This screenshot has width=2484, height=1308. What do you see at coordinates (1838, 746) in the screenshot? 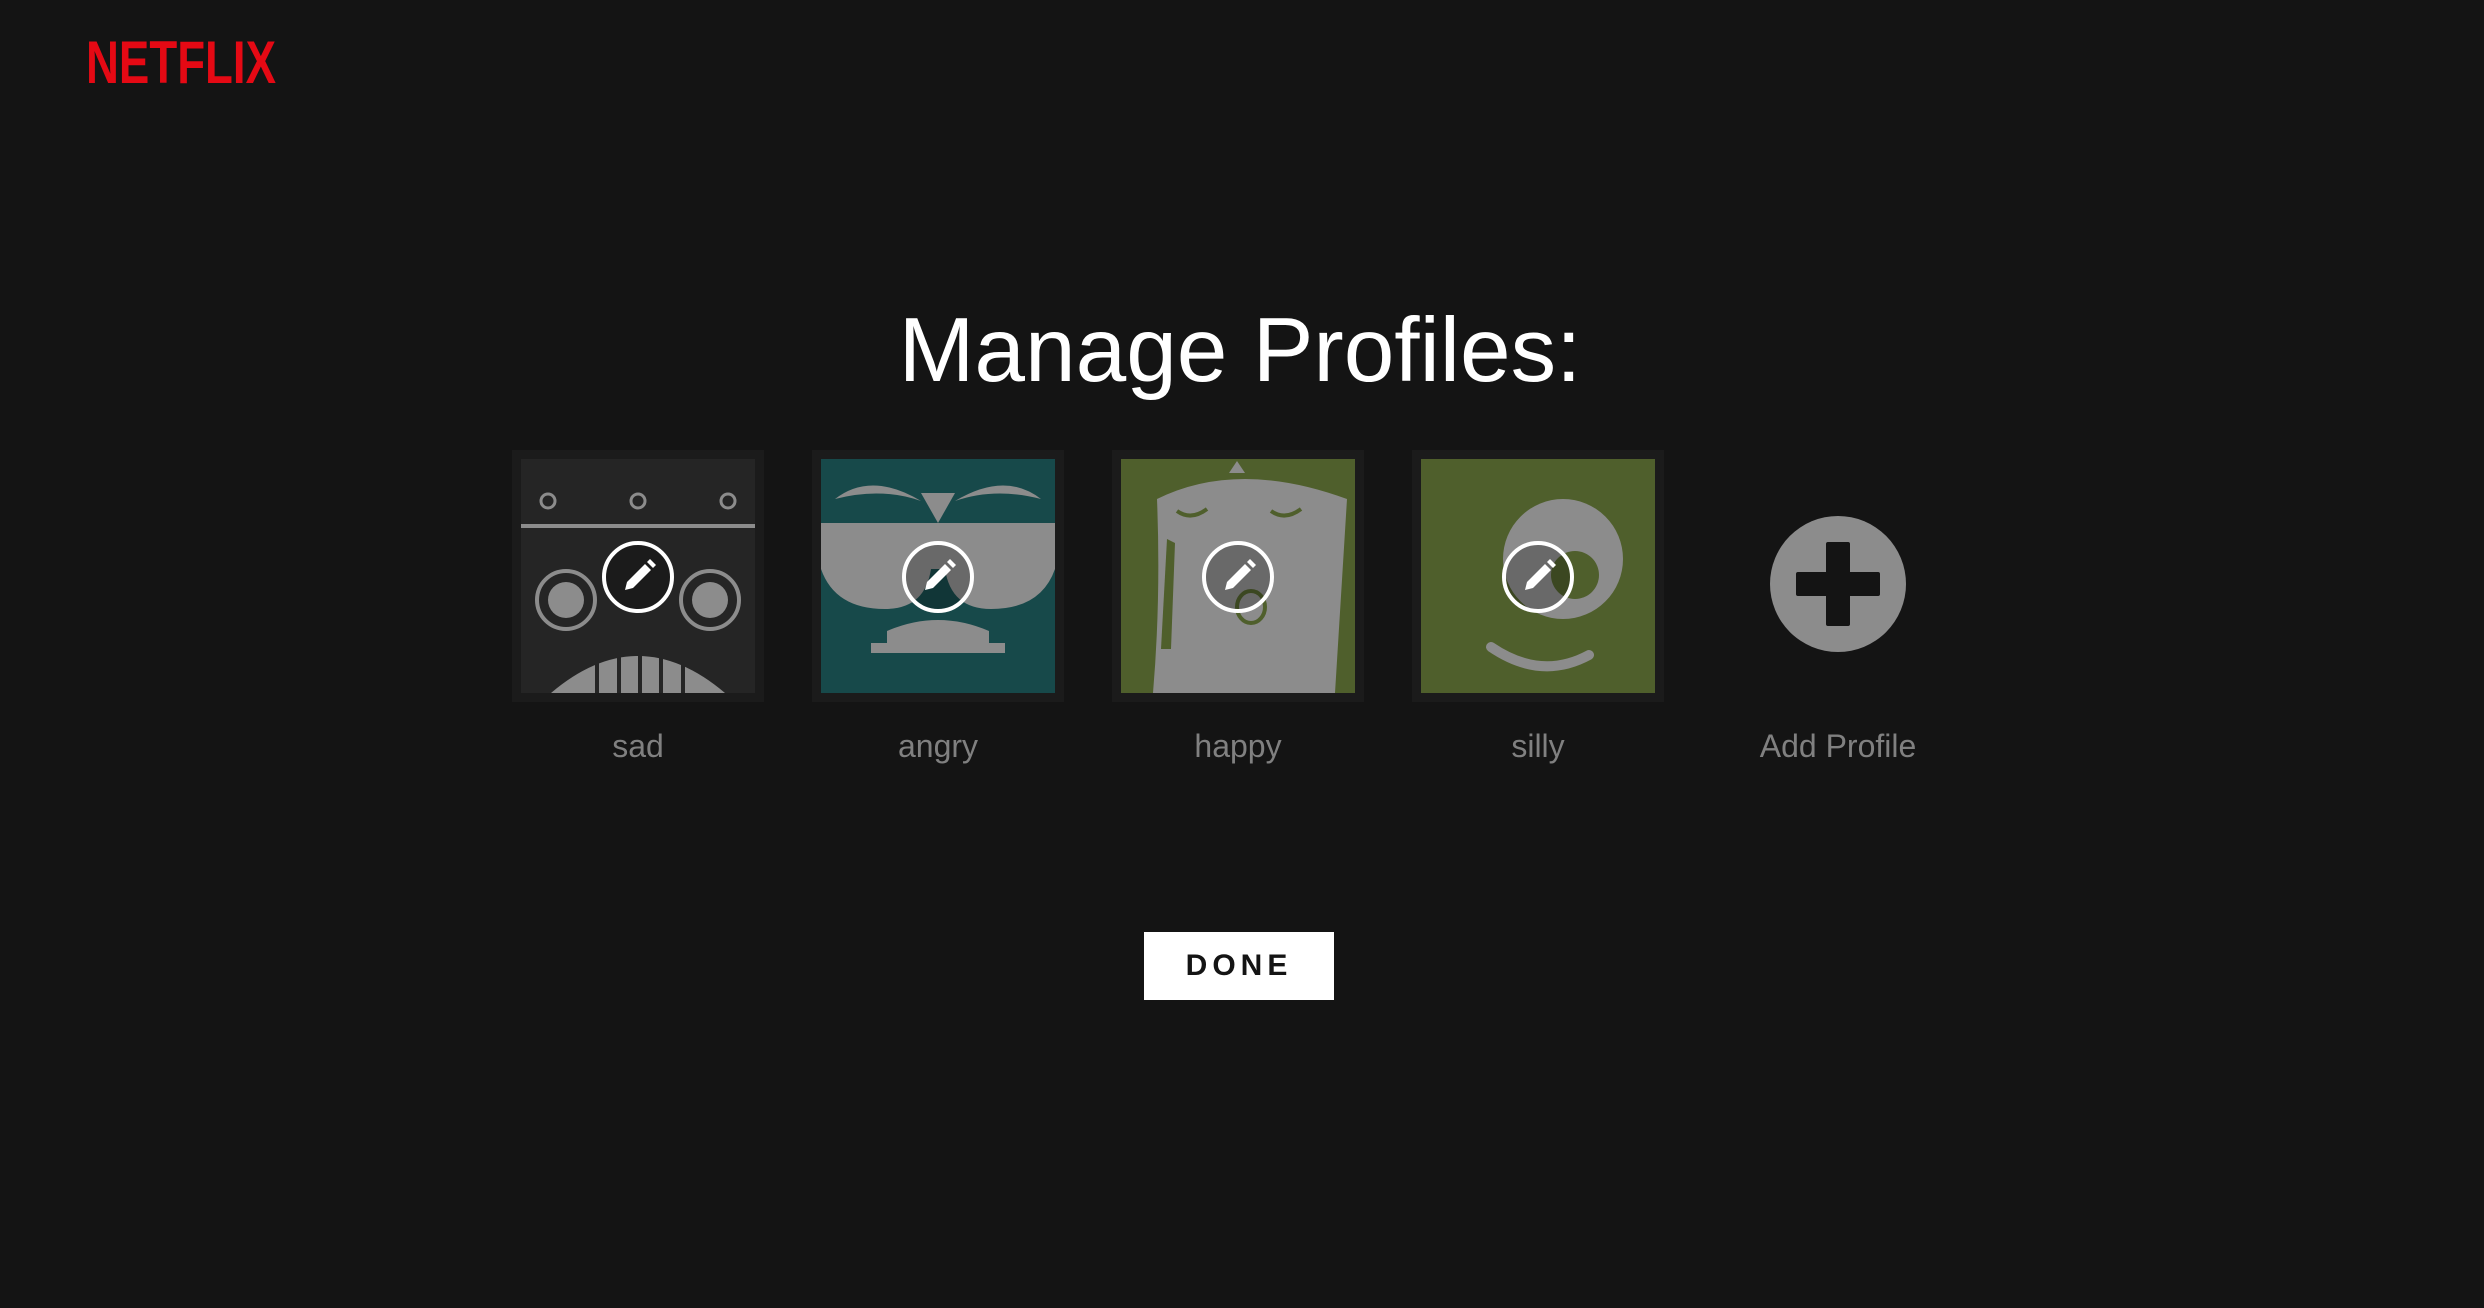
I see `add-profile-label: Add Profile` at bounding box center [1838, 746].